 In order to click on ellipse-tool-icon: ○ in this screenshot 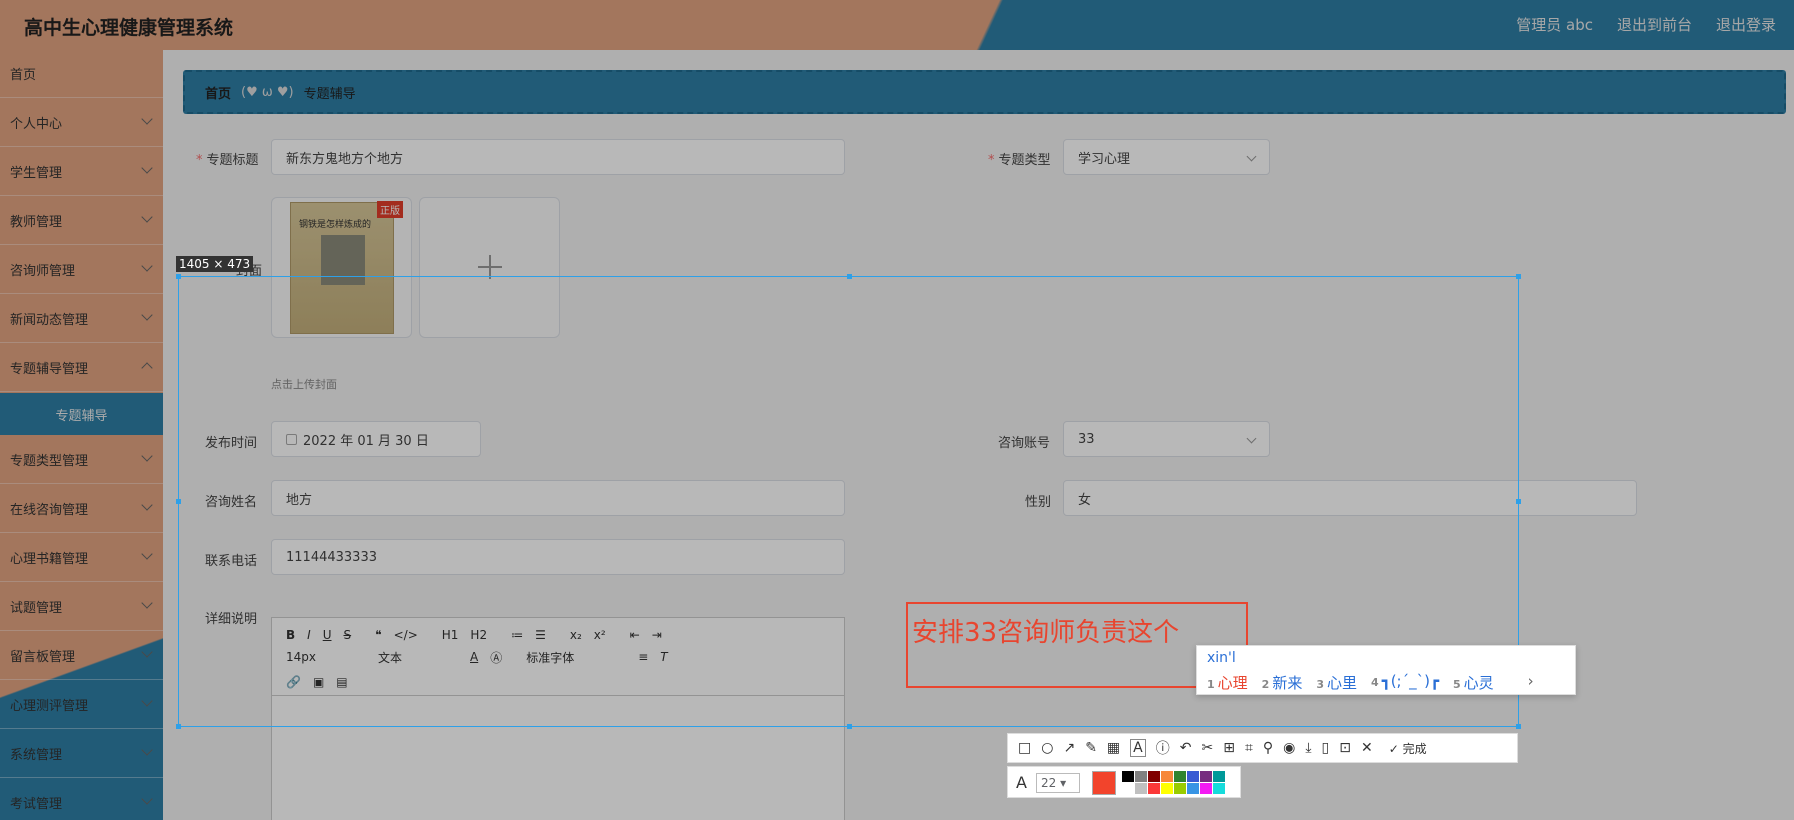, I will do `click(1047, 748)`.